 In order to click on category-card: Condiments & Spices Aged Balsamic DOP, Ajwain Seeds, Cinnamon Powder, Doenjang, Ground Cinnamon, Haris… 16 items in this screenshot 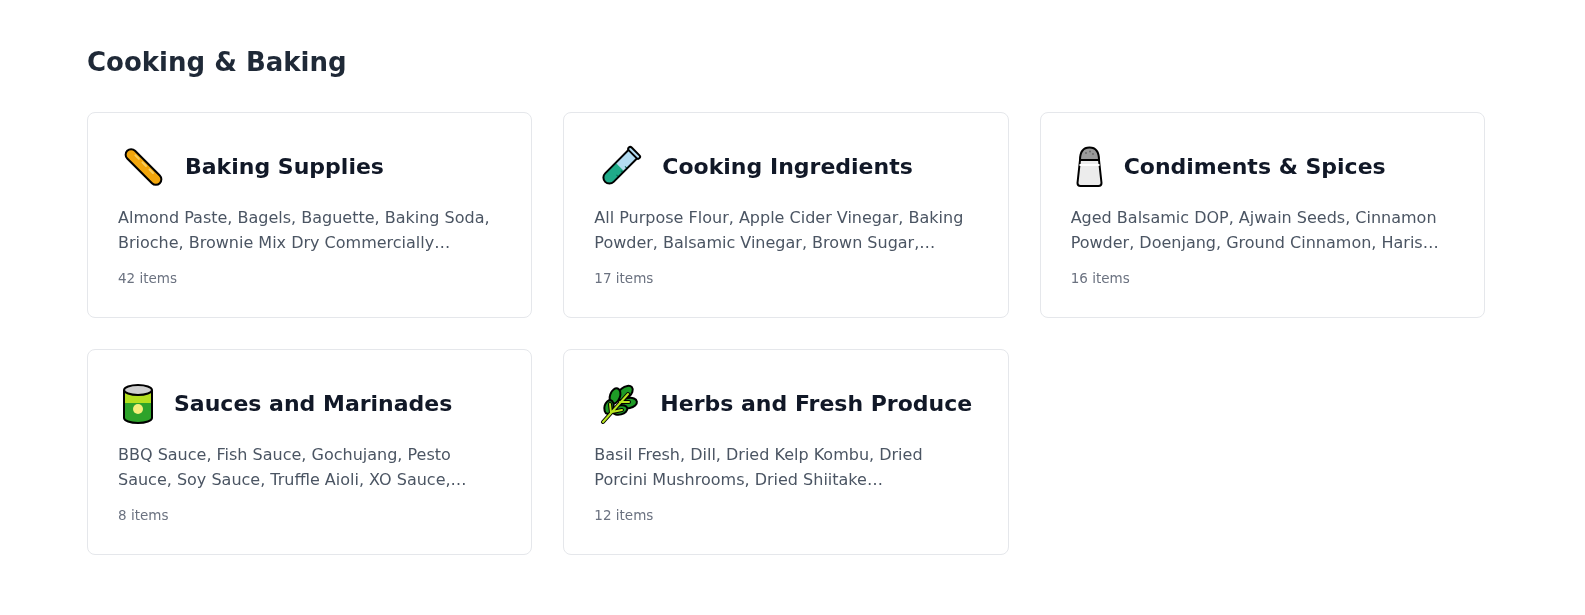, I will do `click(1262, 215)`.